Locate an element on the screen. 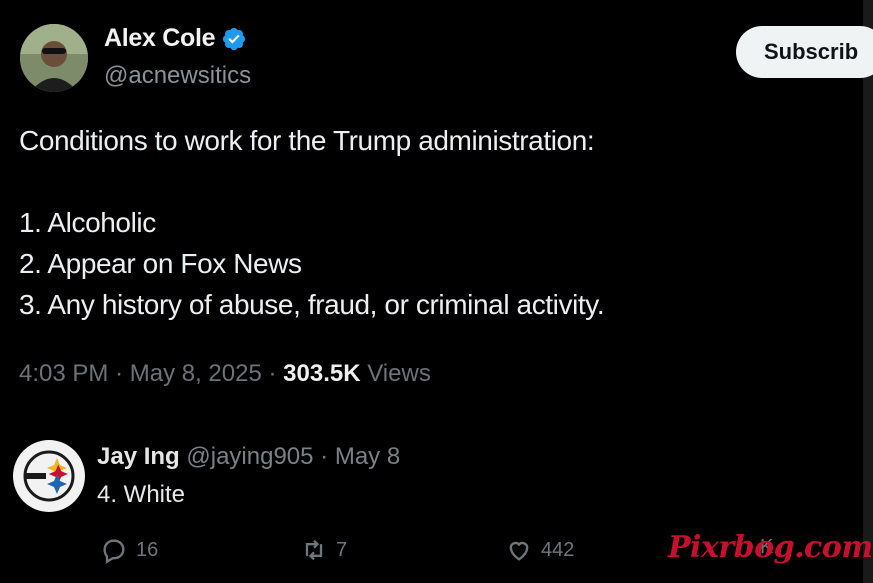  views-count: 303.5K is located at coordinates (322, 373).